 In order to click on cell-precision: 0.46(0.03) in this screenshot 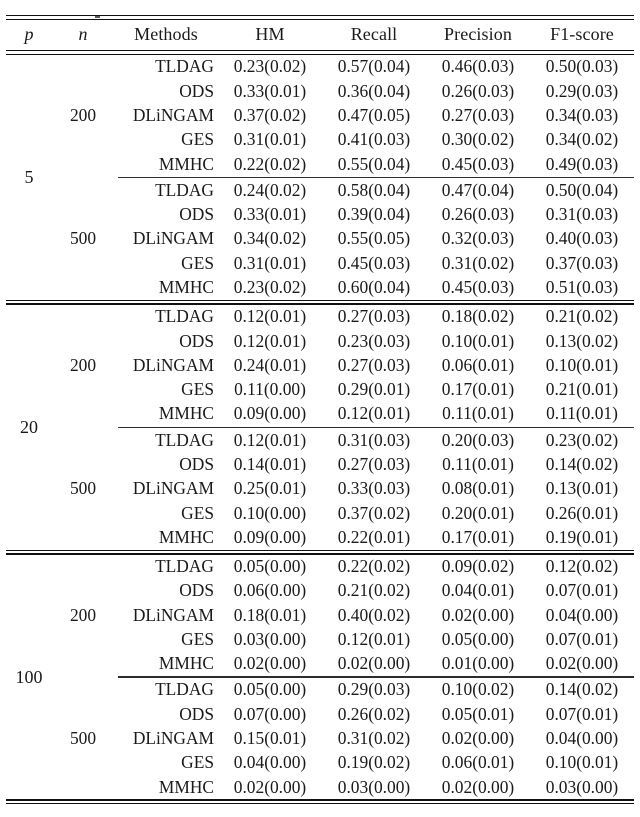, I will do `click(478, 66)`.